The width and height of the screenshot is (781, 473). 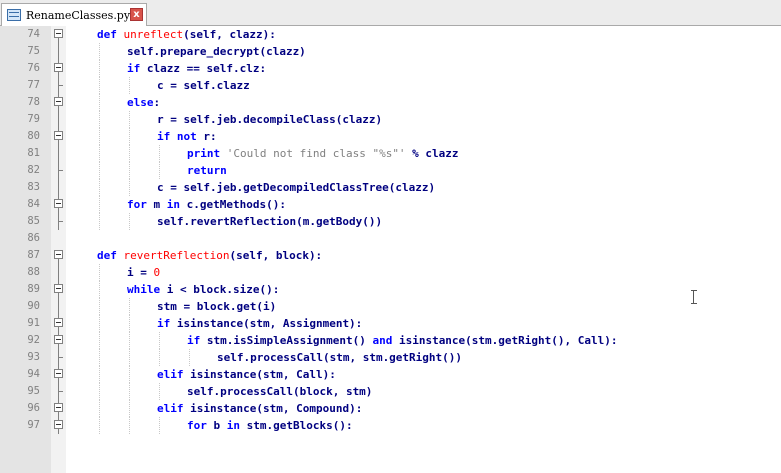 I want to click on code-text: for m in c.getMethods():, so click(x=206, y=204).